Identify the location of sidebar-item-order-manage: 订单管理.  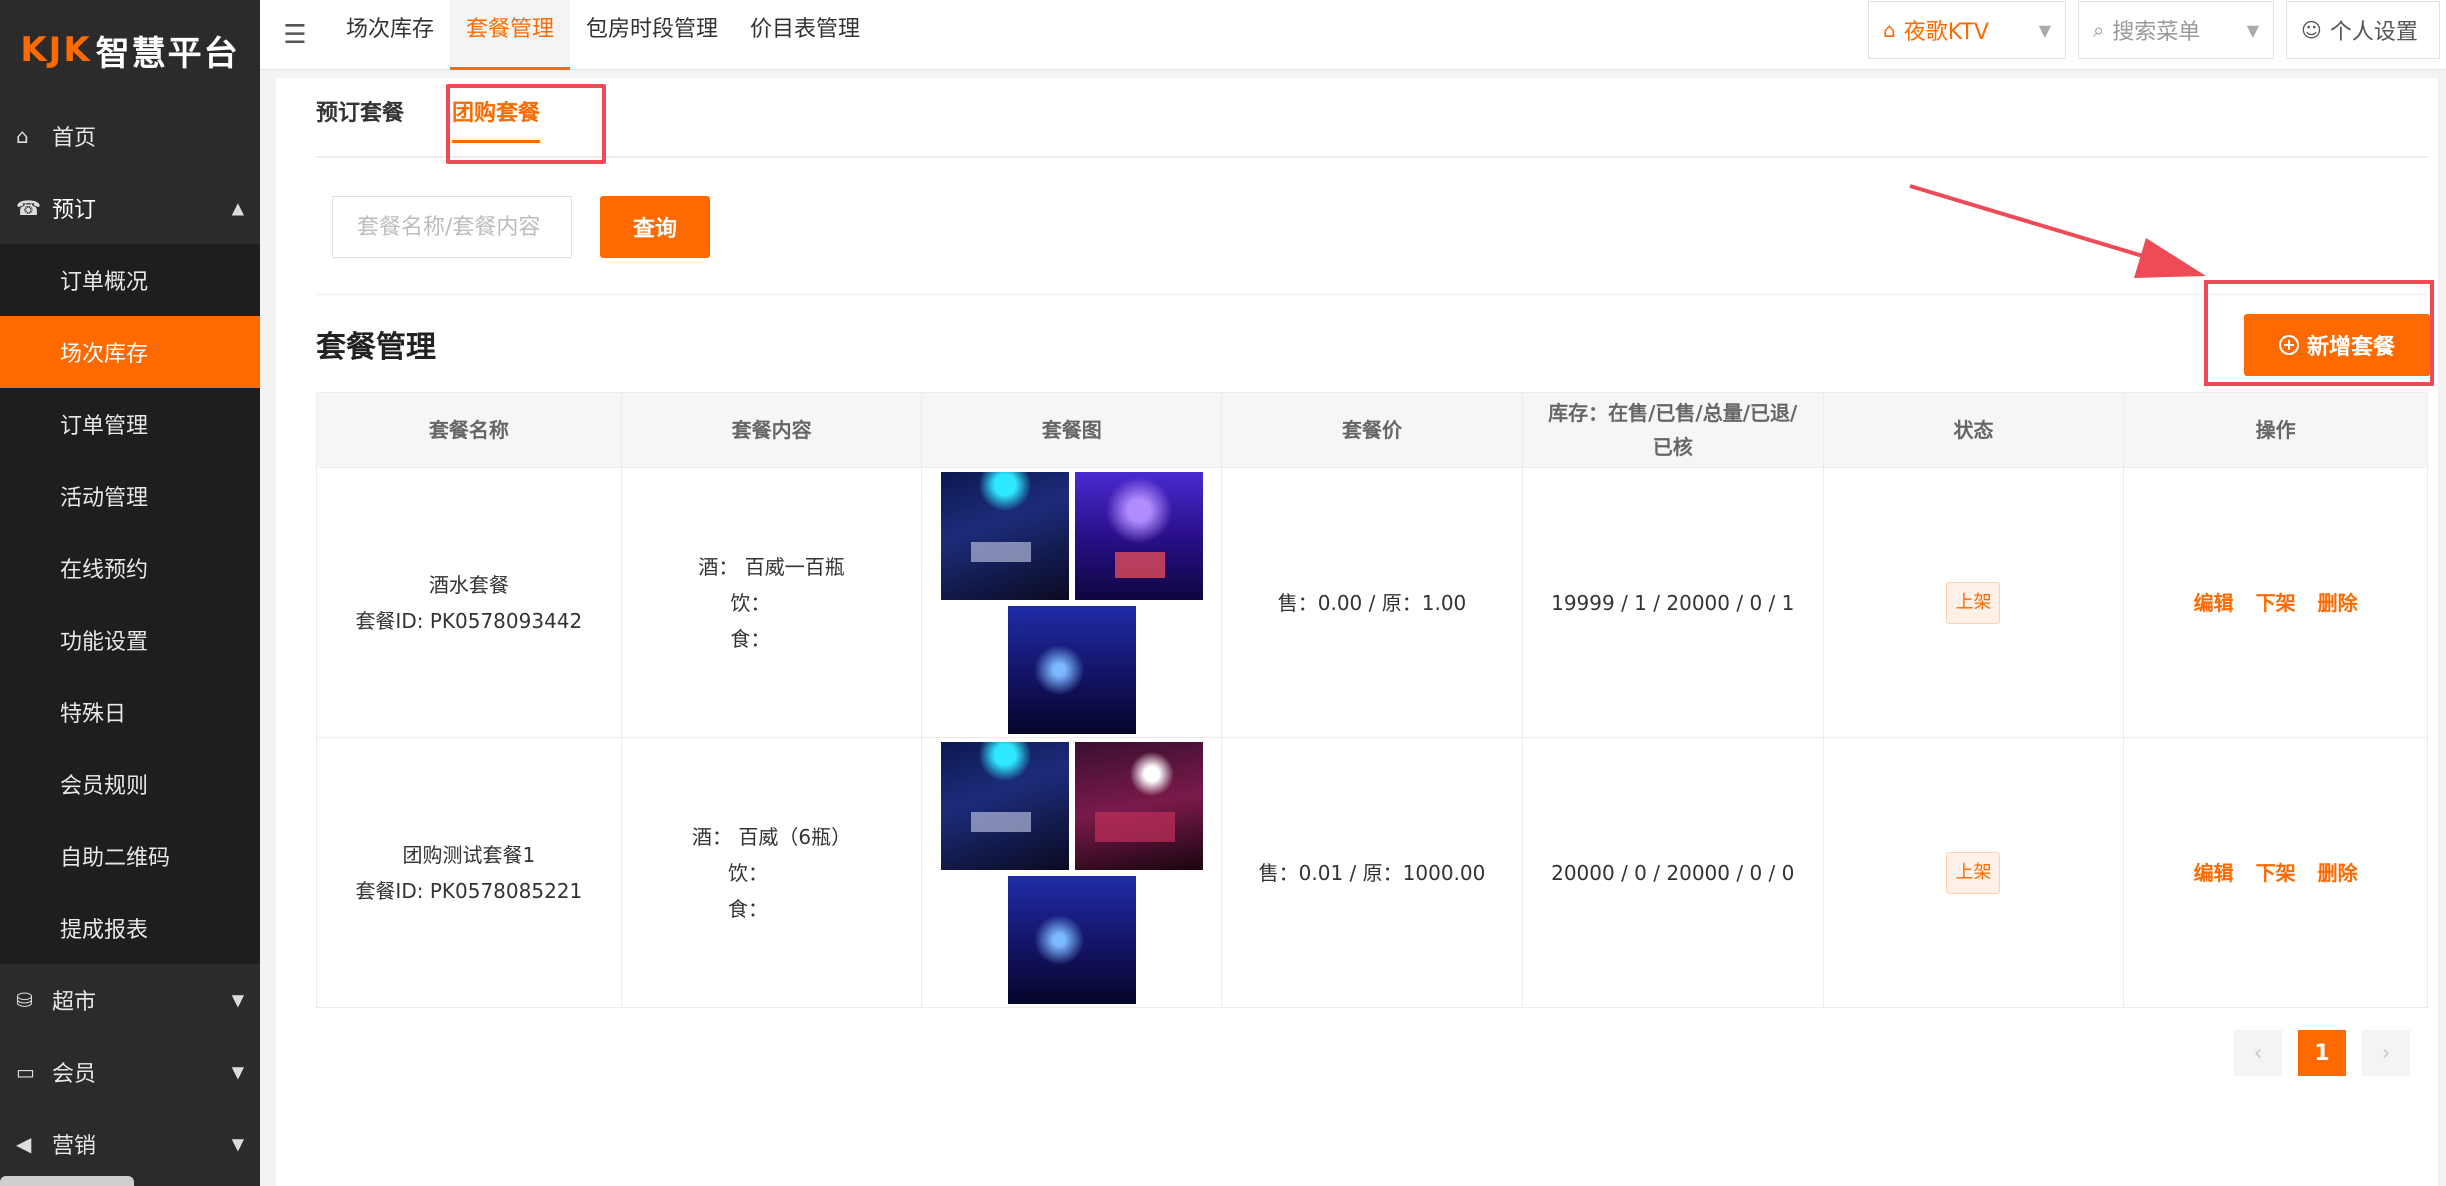
(130, 424).